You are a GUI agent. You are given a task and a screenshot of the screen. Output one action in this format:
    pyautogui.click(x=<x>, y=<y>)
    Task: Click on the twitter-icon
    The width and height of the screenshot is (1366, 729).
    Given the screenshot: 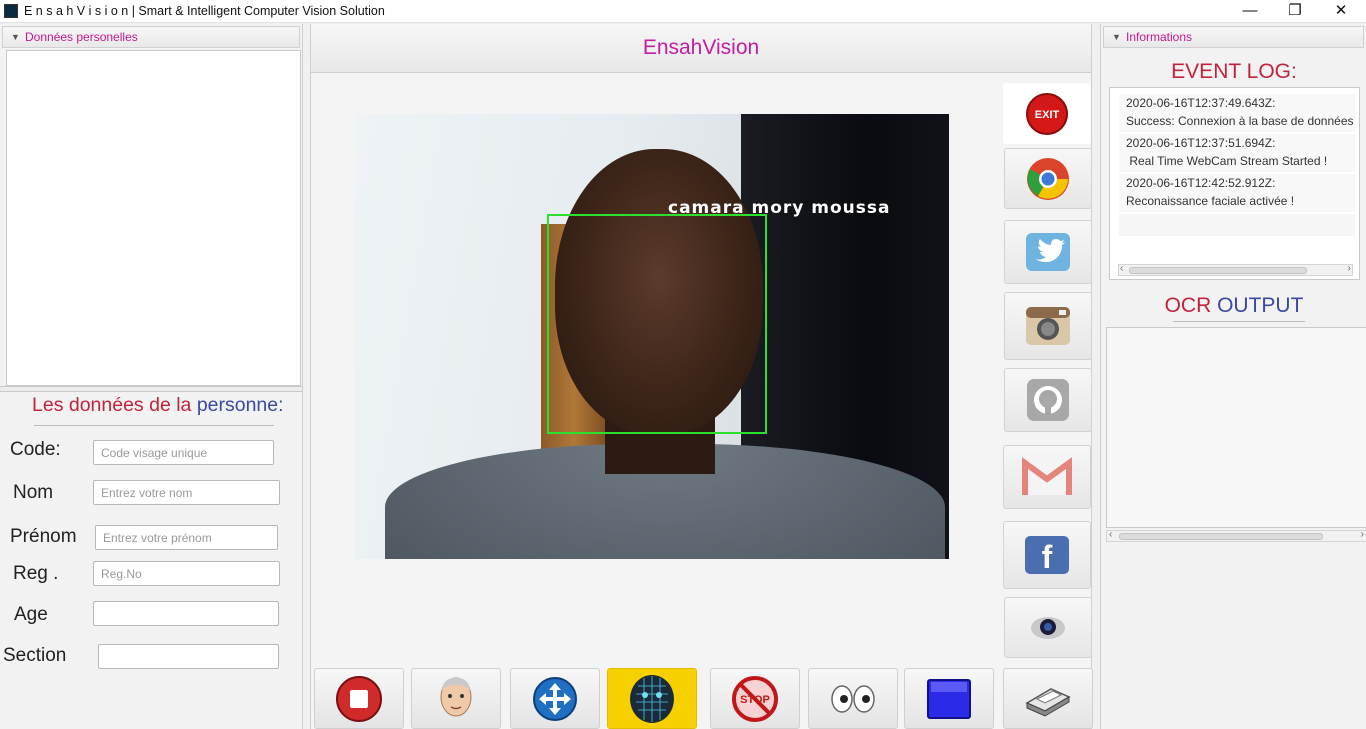 What is the action you would take?
    pyautogui.click(x=1048, y=252)
    